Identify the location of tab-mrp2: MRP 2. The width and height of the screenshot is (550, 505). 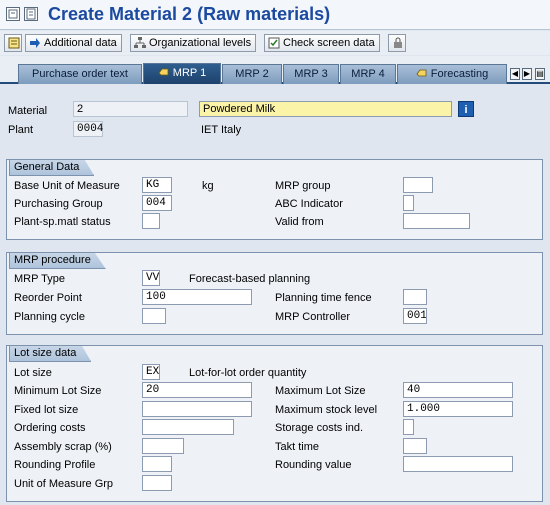
(252, 74).